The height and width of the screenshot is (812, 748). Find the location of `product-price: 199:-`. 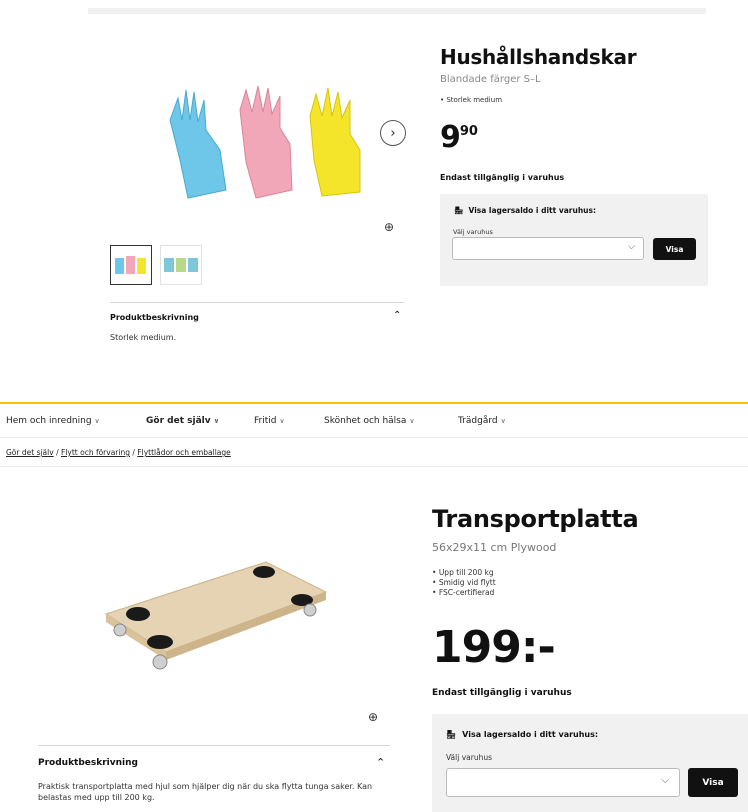

product-price: 199:- is located at coordinates (494, 647).